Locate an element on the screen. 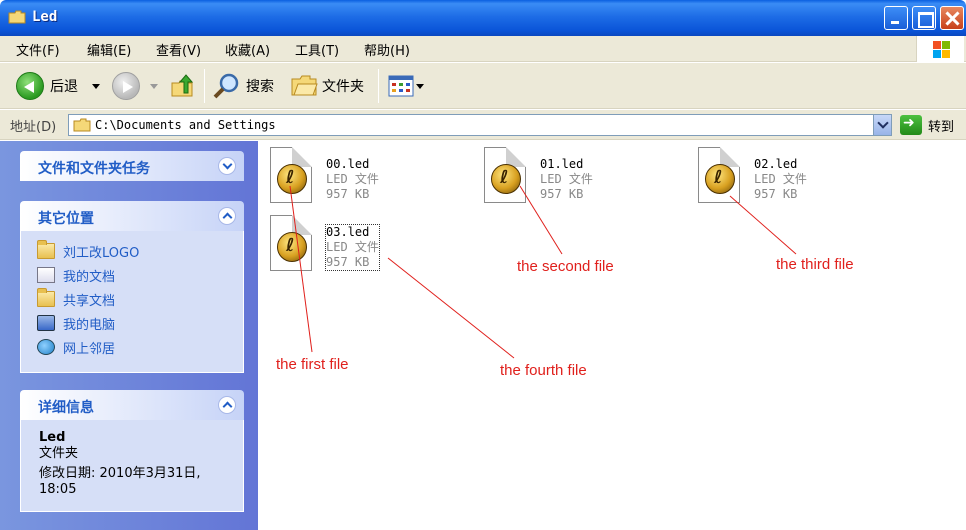 This screenshot has width=966, height=530. search-button: 搜索 is located at coordinates (243, 86).